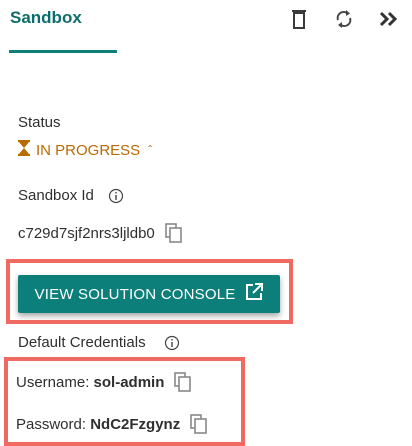 The width and height of the screenshot is (412, 446). What do you see at coordinates (51, 424) in the screenshot?
I see `password-label: Password:` at bounding box center [51, 424].